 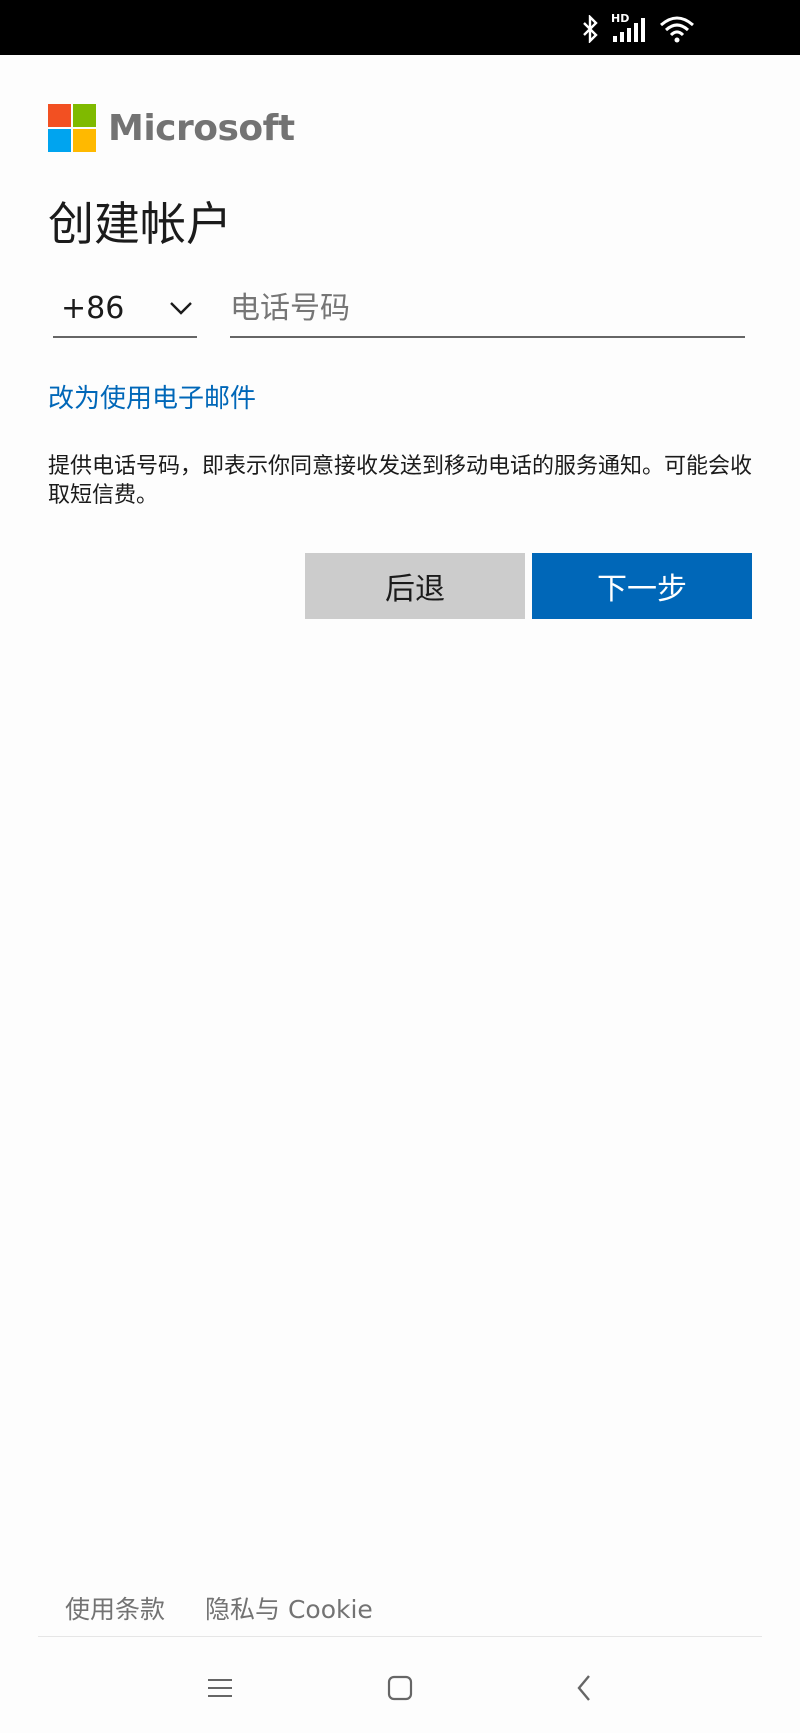 I want to click on signal-icon: HD, so click(x=629, y=28).